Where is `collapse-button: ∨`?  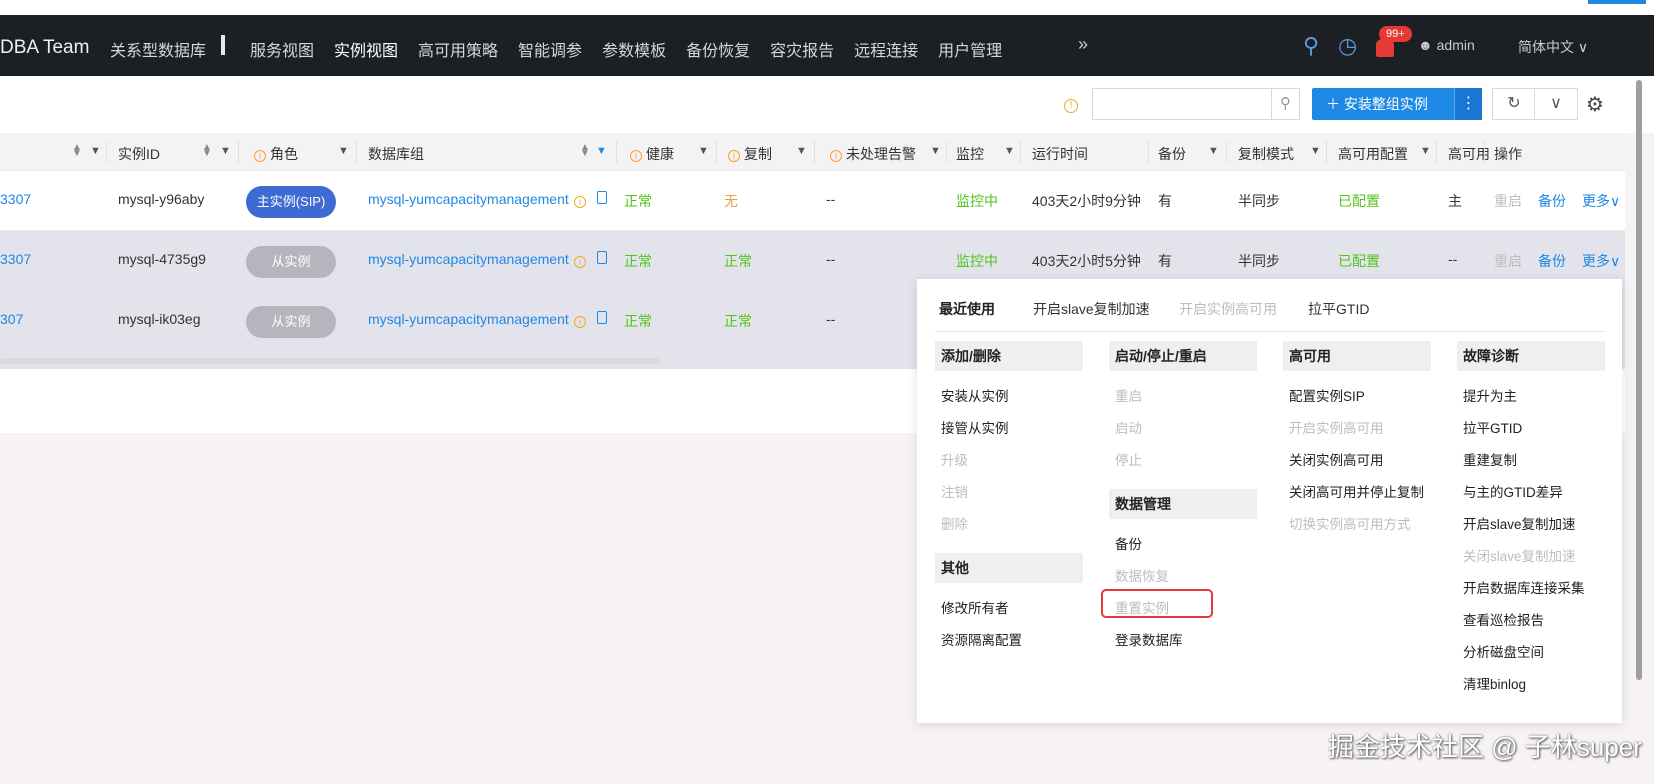 collapse-button: ∨ is located at coordinates (1556, 104).